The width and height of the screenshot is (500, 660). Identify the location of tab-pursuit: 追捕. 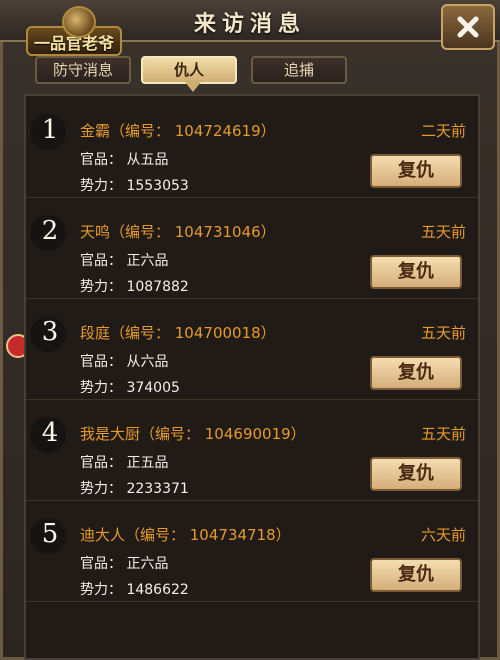
(299, 70).